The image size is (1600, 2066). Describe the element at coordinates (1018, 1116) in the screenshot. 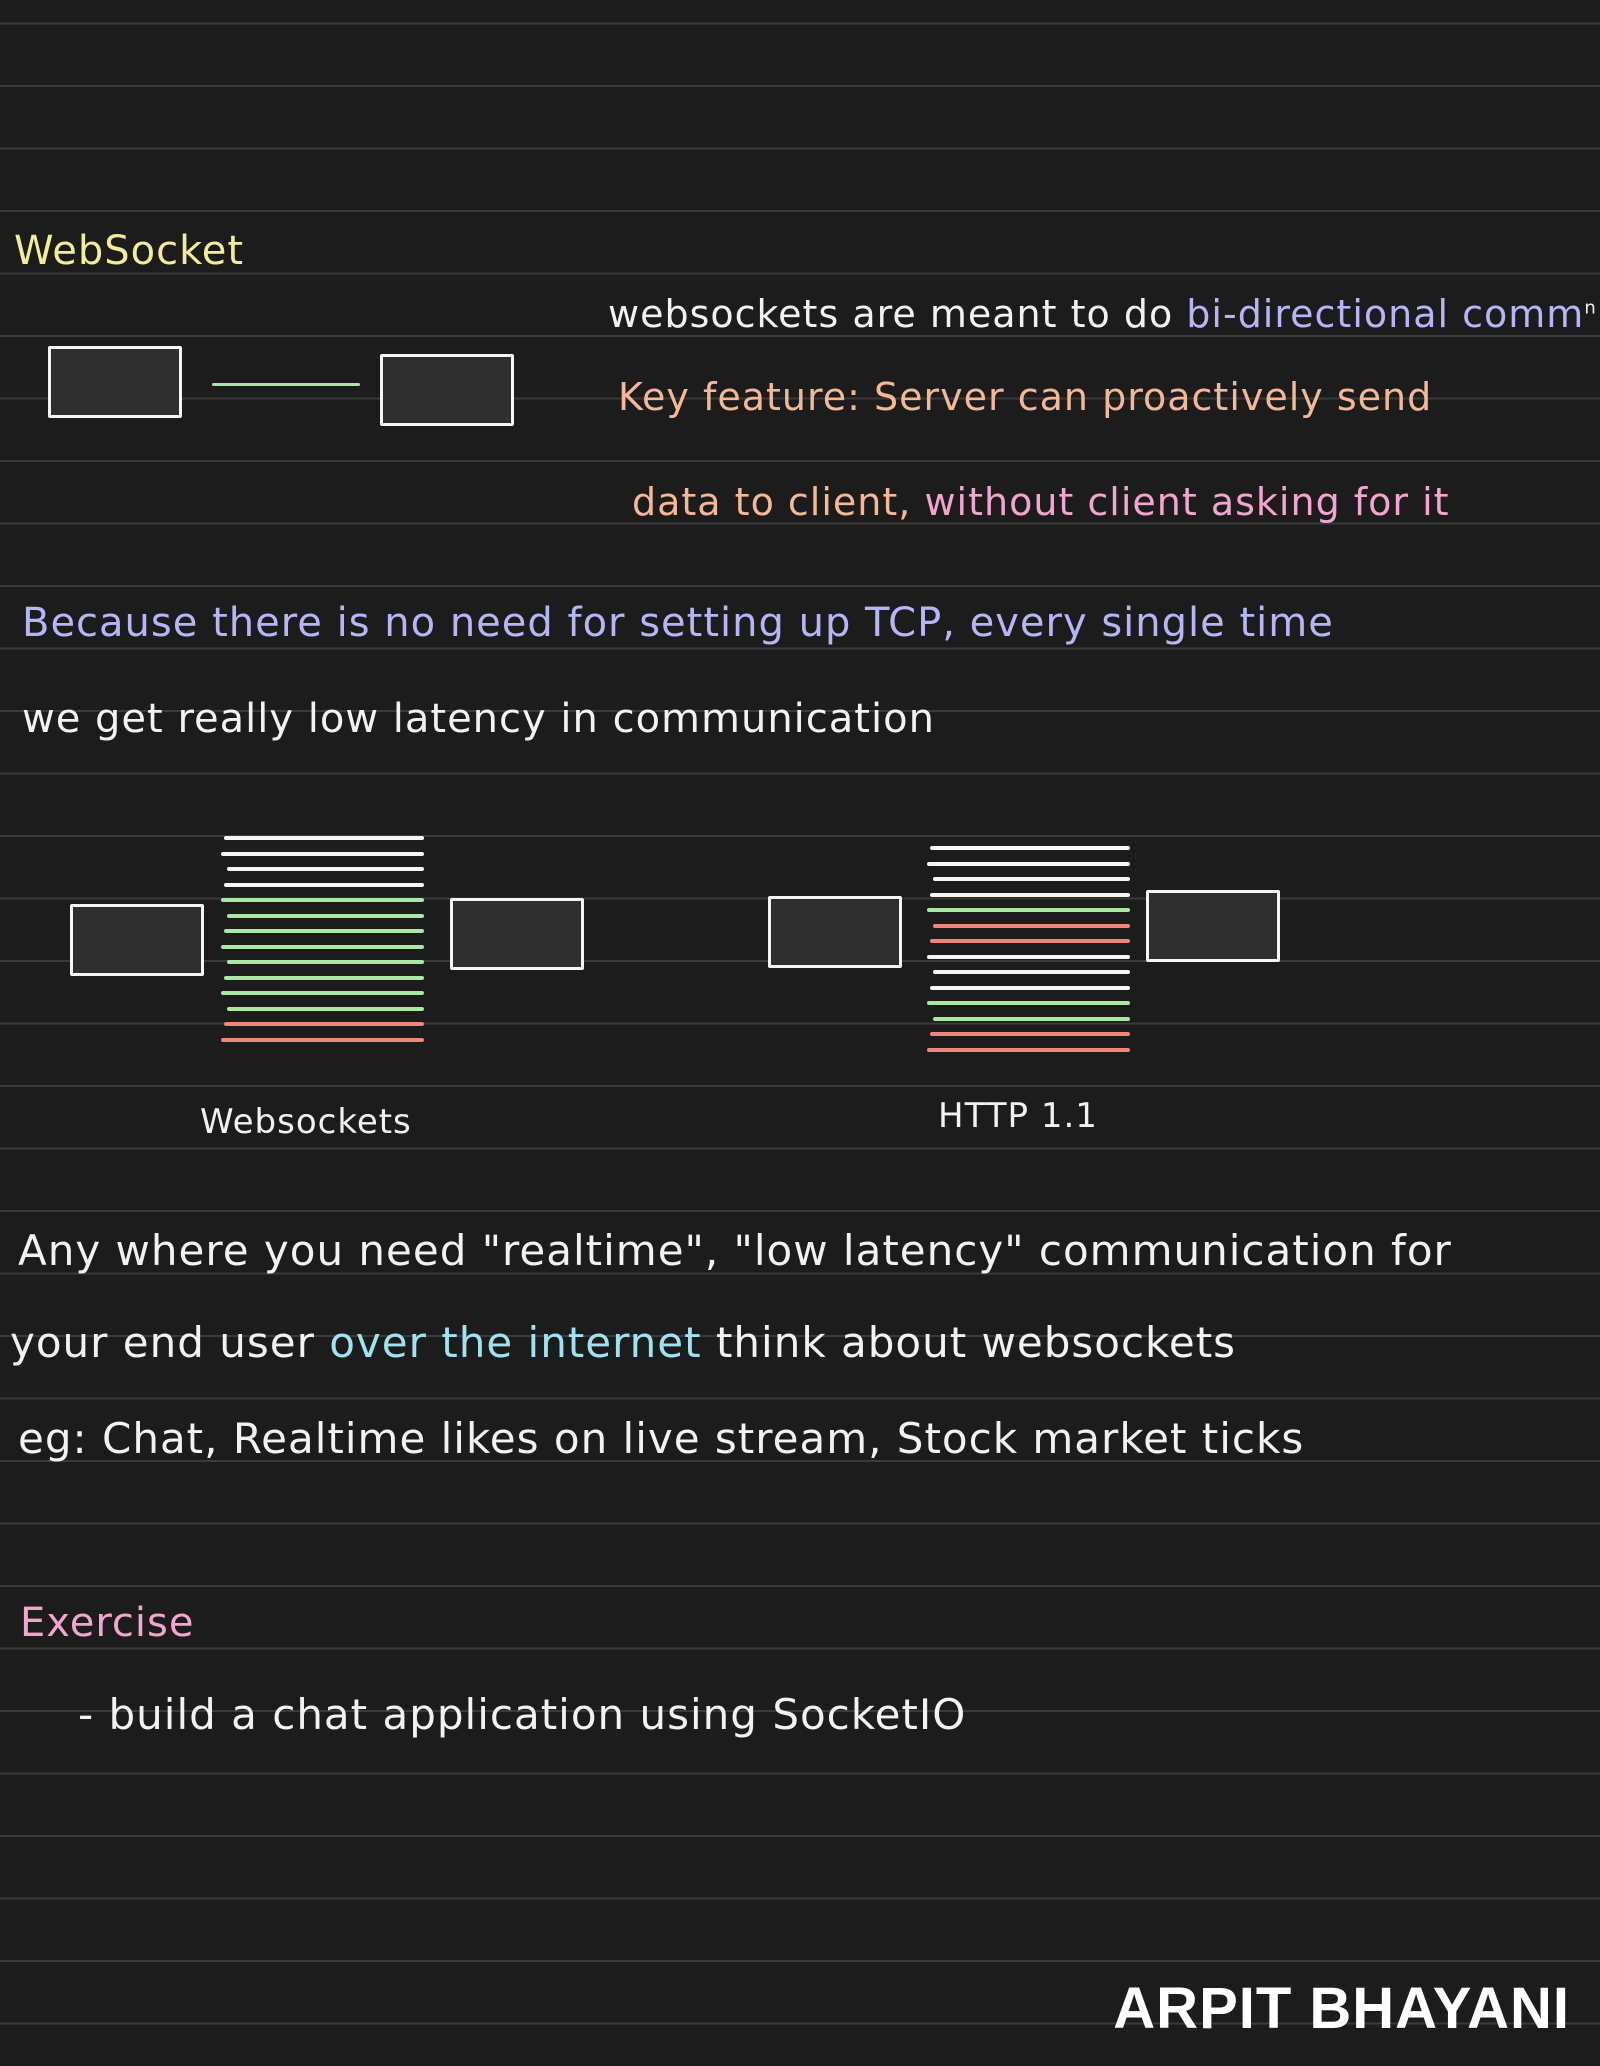

I see `http-caption: HTTP 1.1` at that location.